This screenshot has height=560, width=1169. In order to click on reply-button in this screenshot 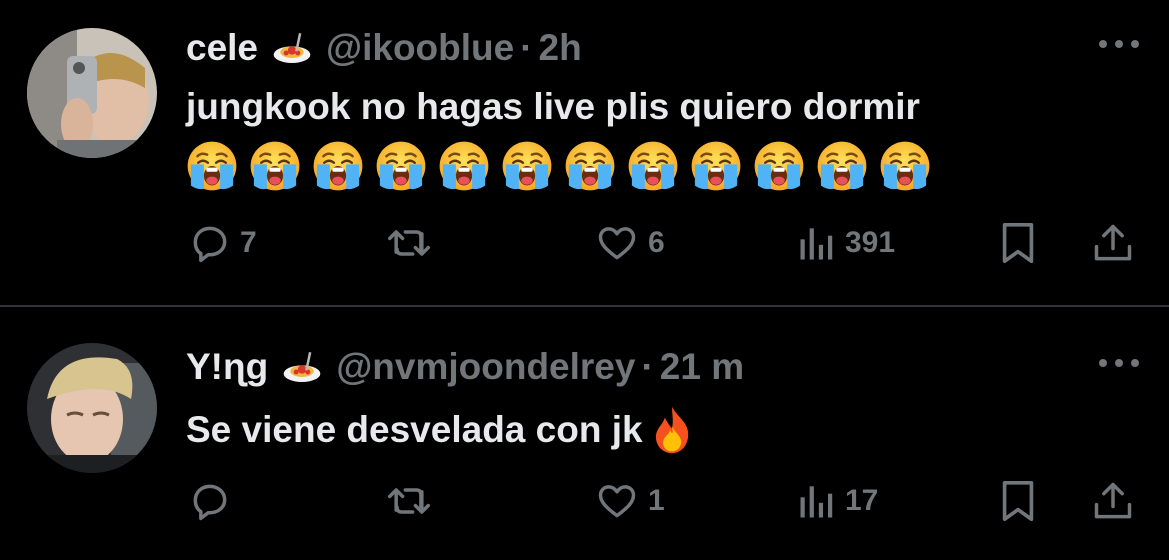, I will do `click(210, 501)`.